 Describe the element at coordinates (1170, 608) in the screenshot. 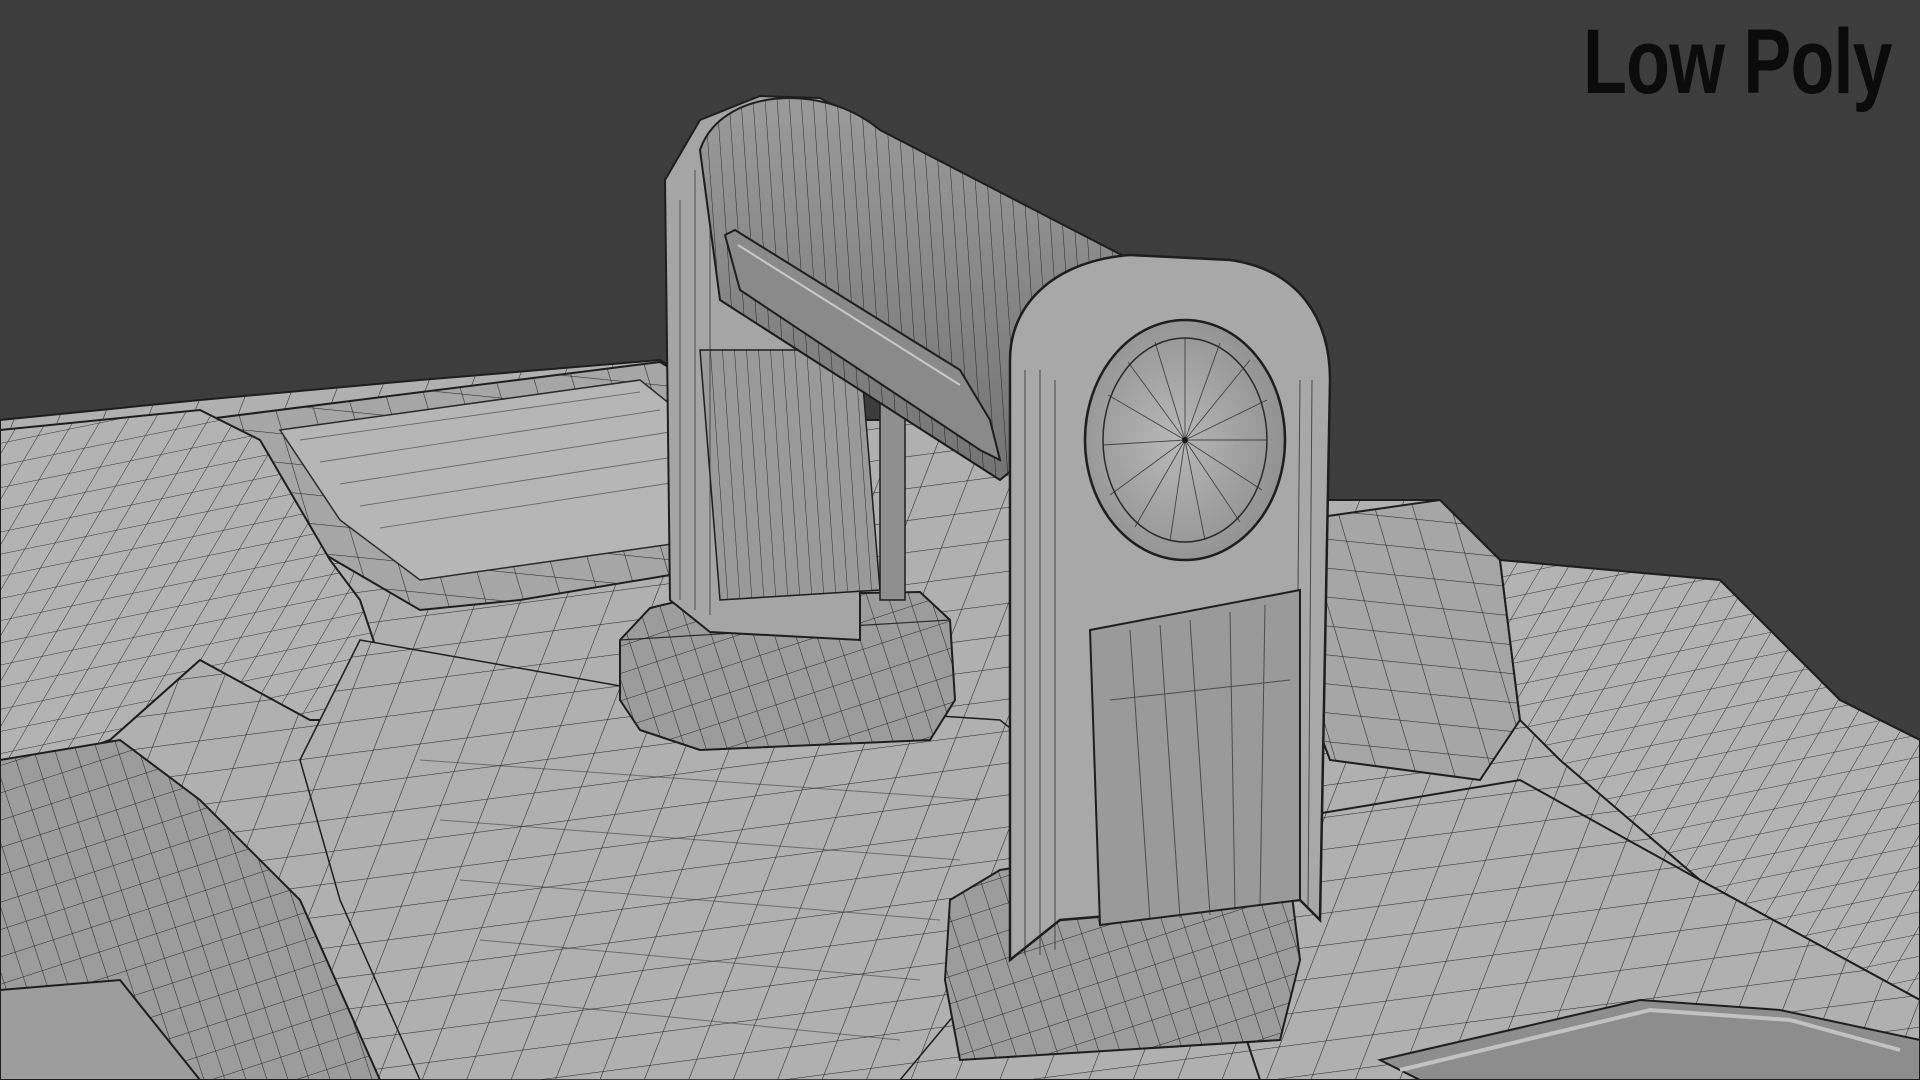

I see `front-post` at that location.